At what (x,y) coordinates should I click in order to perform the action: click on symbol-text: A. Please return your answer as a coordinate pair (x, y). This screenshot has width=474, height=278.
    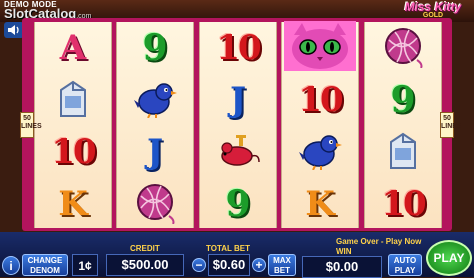
    Looking at the image, I should click on (73, 48).